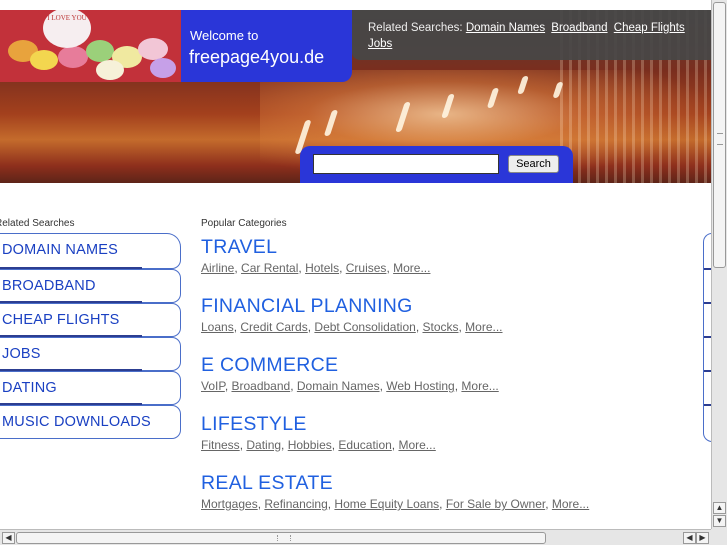 This screenshot has width=727, height=545. I want to click on category-link: Education, so click(364, 445).